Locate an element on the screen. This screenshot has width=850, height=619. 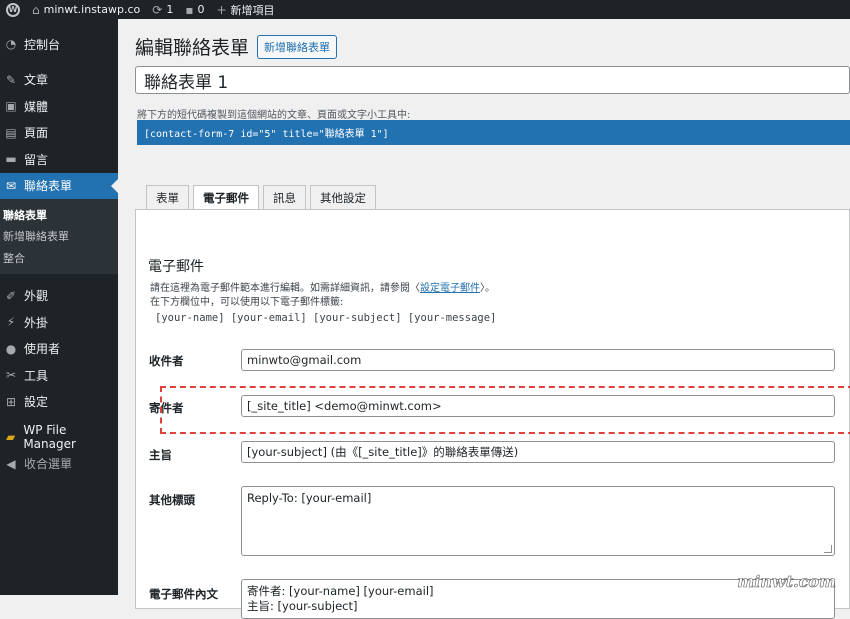
resize-handle is located at coordinates (828, 549).